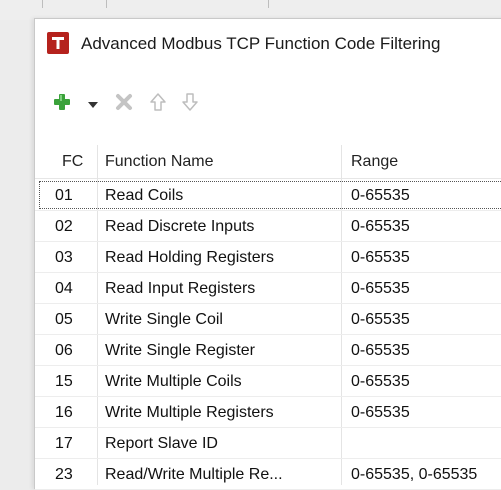 This screenshot has height=490, width=501. What do you see at coordinates (173, 381) in the screenshot?
I see `cell-function-name: Write Multiple Coils` at bounding box center [173, 381].